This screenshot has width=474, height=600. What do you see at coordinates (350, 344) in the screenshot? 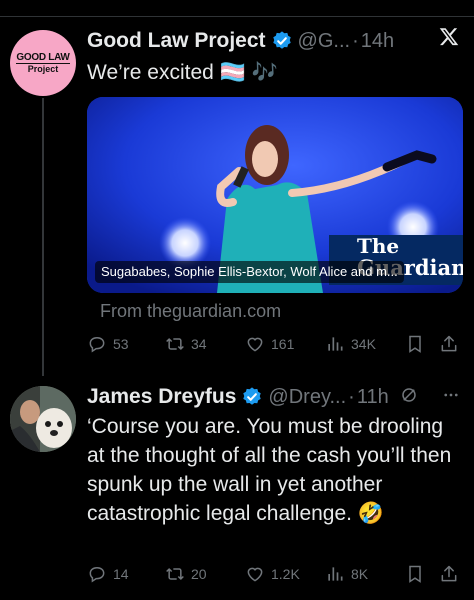
I see `views-button: 34K` at bounding box center [350, 344].